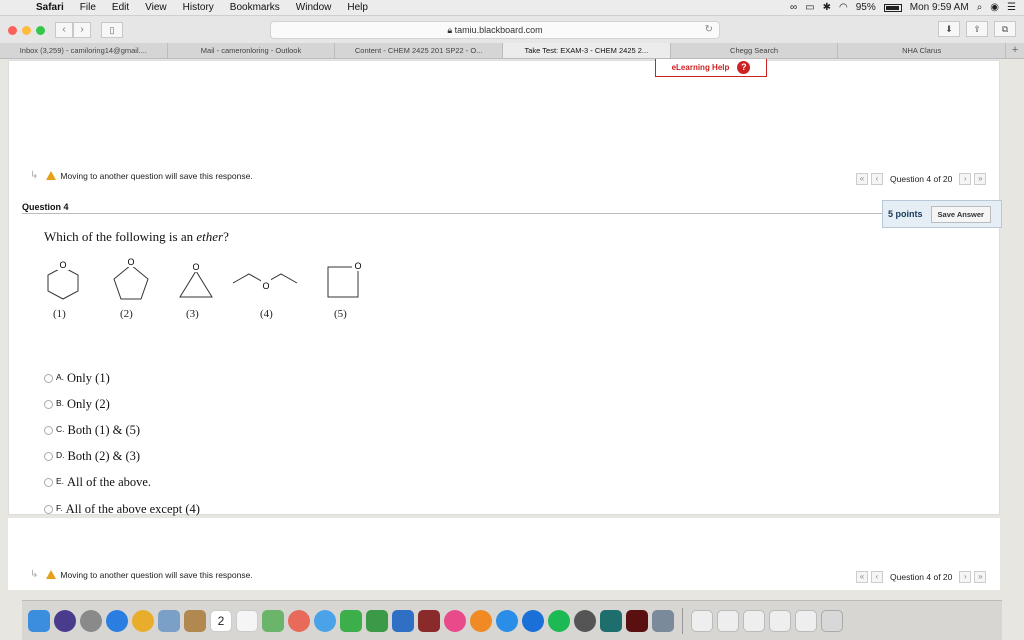 This screenshot has height=640, width=1024. Describe the element at coordinates (403, 620) in the screenshot. I see `keynote-icon` at that location.